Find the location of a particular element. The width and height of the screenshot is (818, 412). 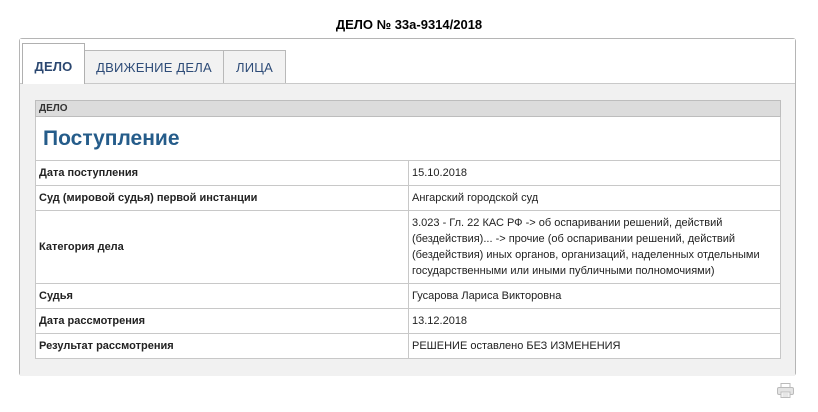

page-title: ДЕЛО № 33а-9314/2018 is located at coordinates (409, 24).